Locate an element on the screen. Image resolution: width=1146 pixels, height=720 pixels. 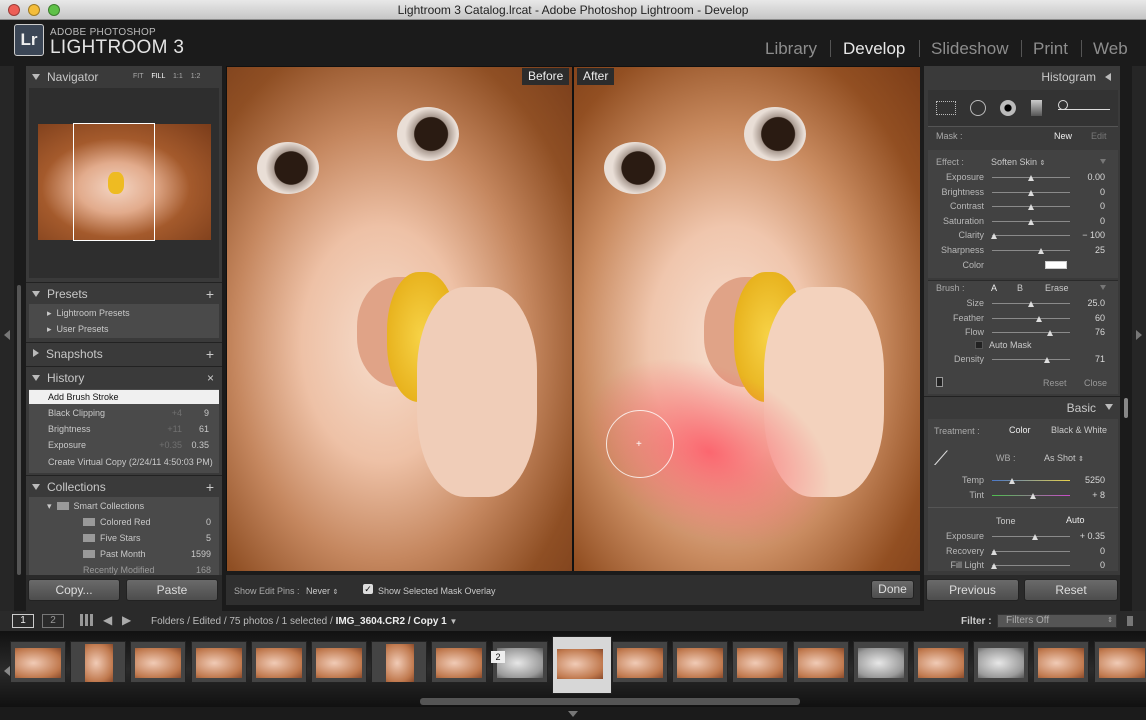
navigator-view-frame is located at coordinates (114, 182).